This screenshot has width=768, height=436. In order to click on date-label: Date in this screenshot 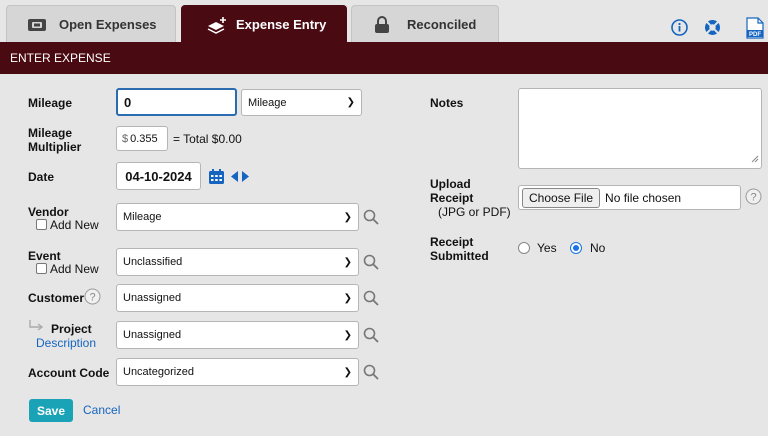, I will do `click(41, 177)`.